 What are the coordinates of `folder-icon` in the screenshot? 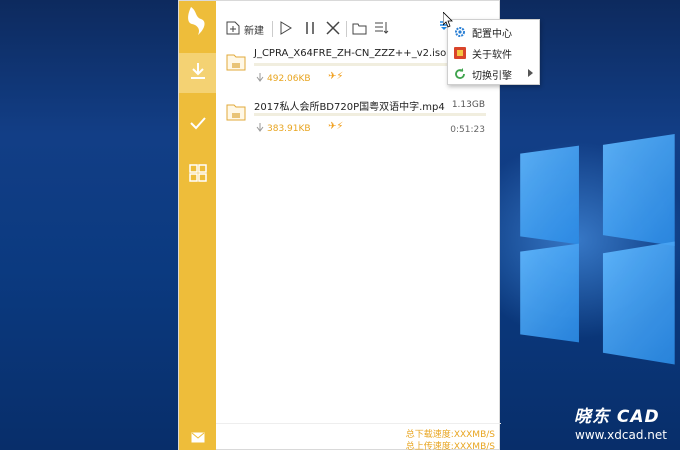 It's located at (359, 29).